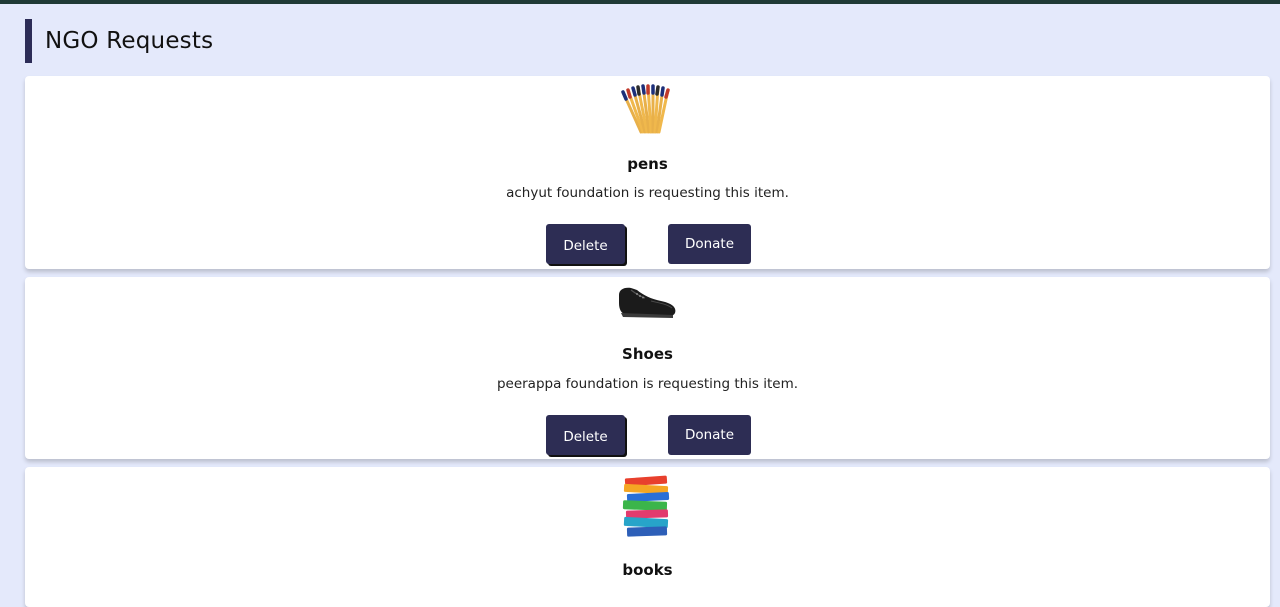 The width and height of the screenshot is (1280, 607). Describe the element at coordinates (647, 570) in the screenshot. I see `item-name: books` at that location.